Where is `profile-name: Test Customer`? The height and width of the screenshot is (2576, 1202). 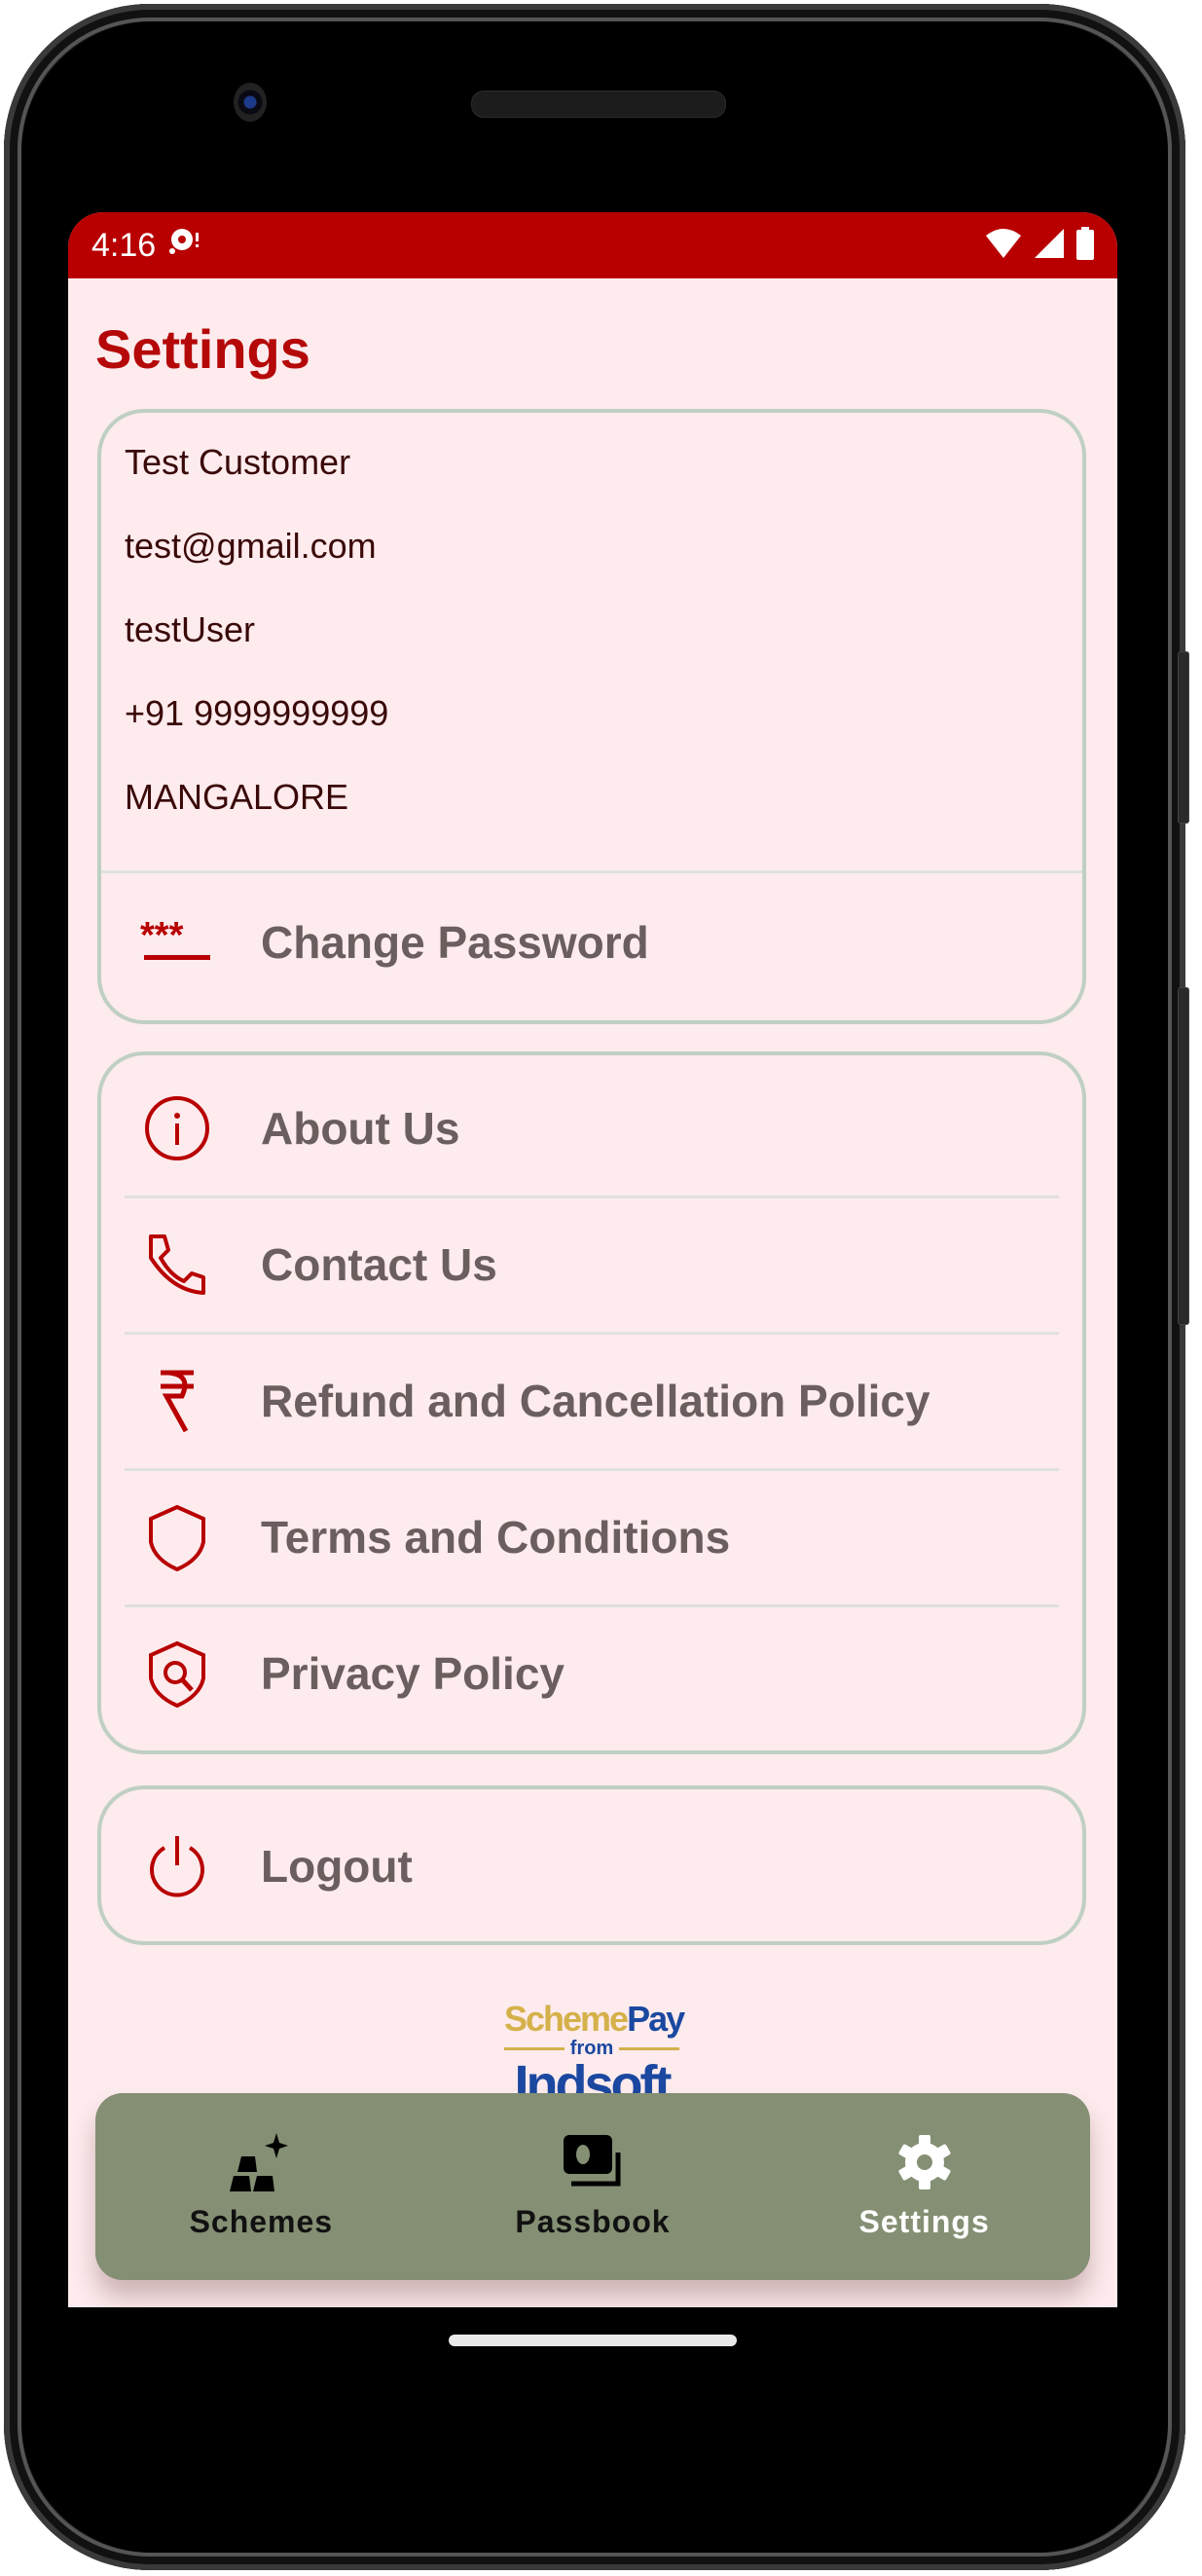
profile-name: Test Customer is located at coordinates (238, 462).